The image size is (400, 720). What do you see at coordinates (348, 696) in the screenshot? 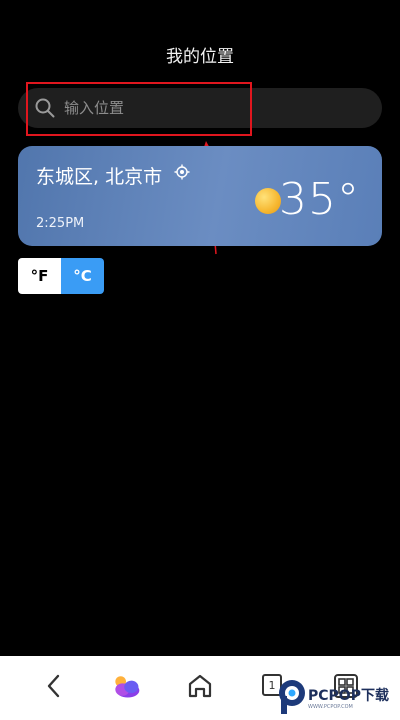
I see `watermark-text: PCPOP下载` at bounding box center [348, 696].